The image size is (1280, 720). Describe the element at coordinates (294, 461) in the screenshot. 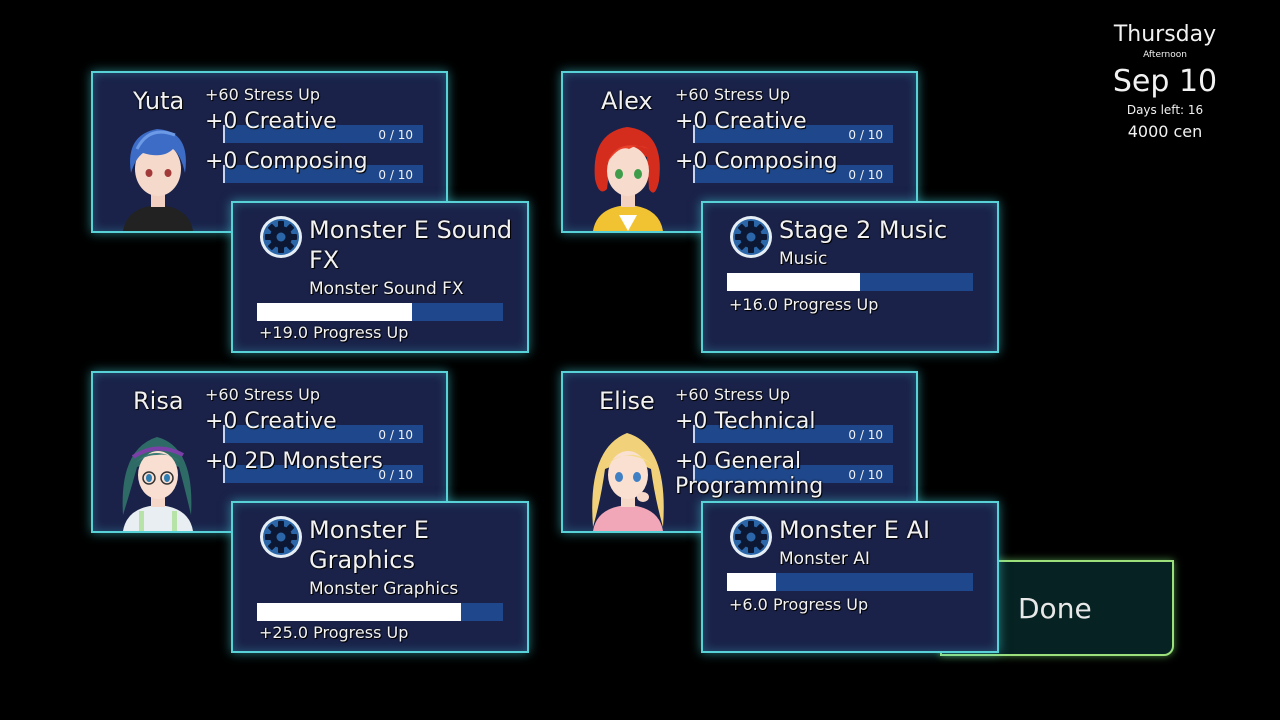

I see `stat-label: +0 2D Monsters` at that location.